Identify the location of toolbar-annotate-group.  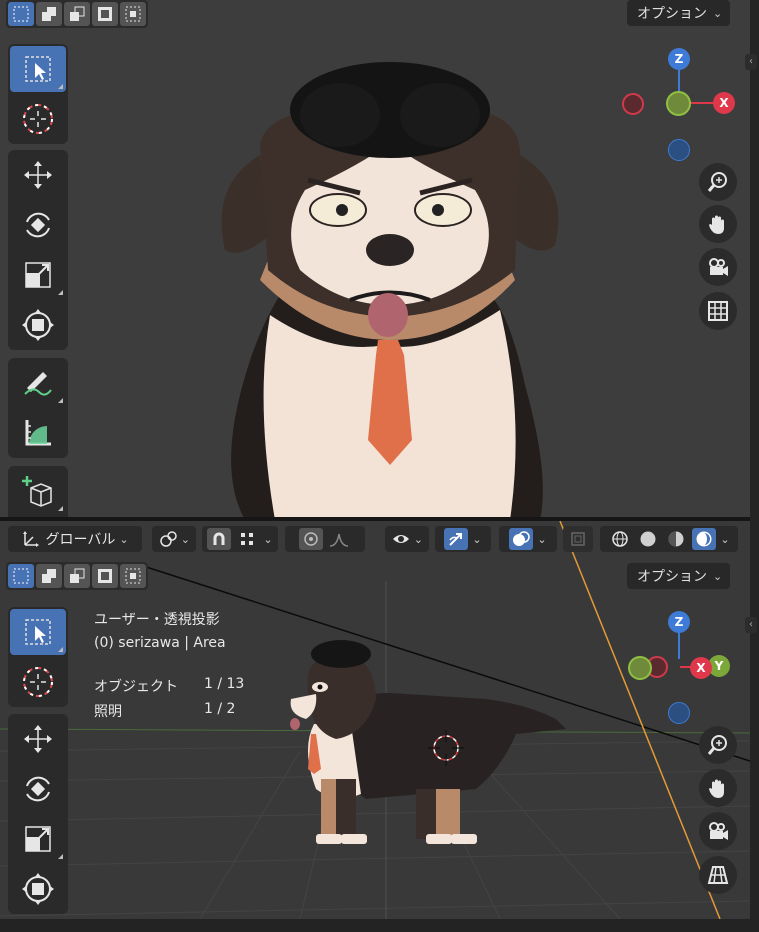
(38, 408).